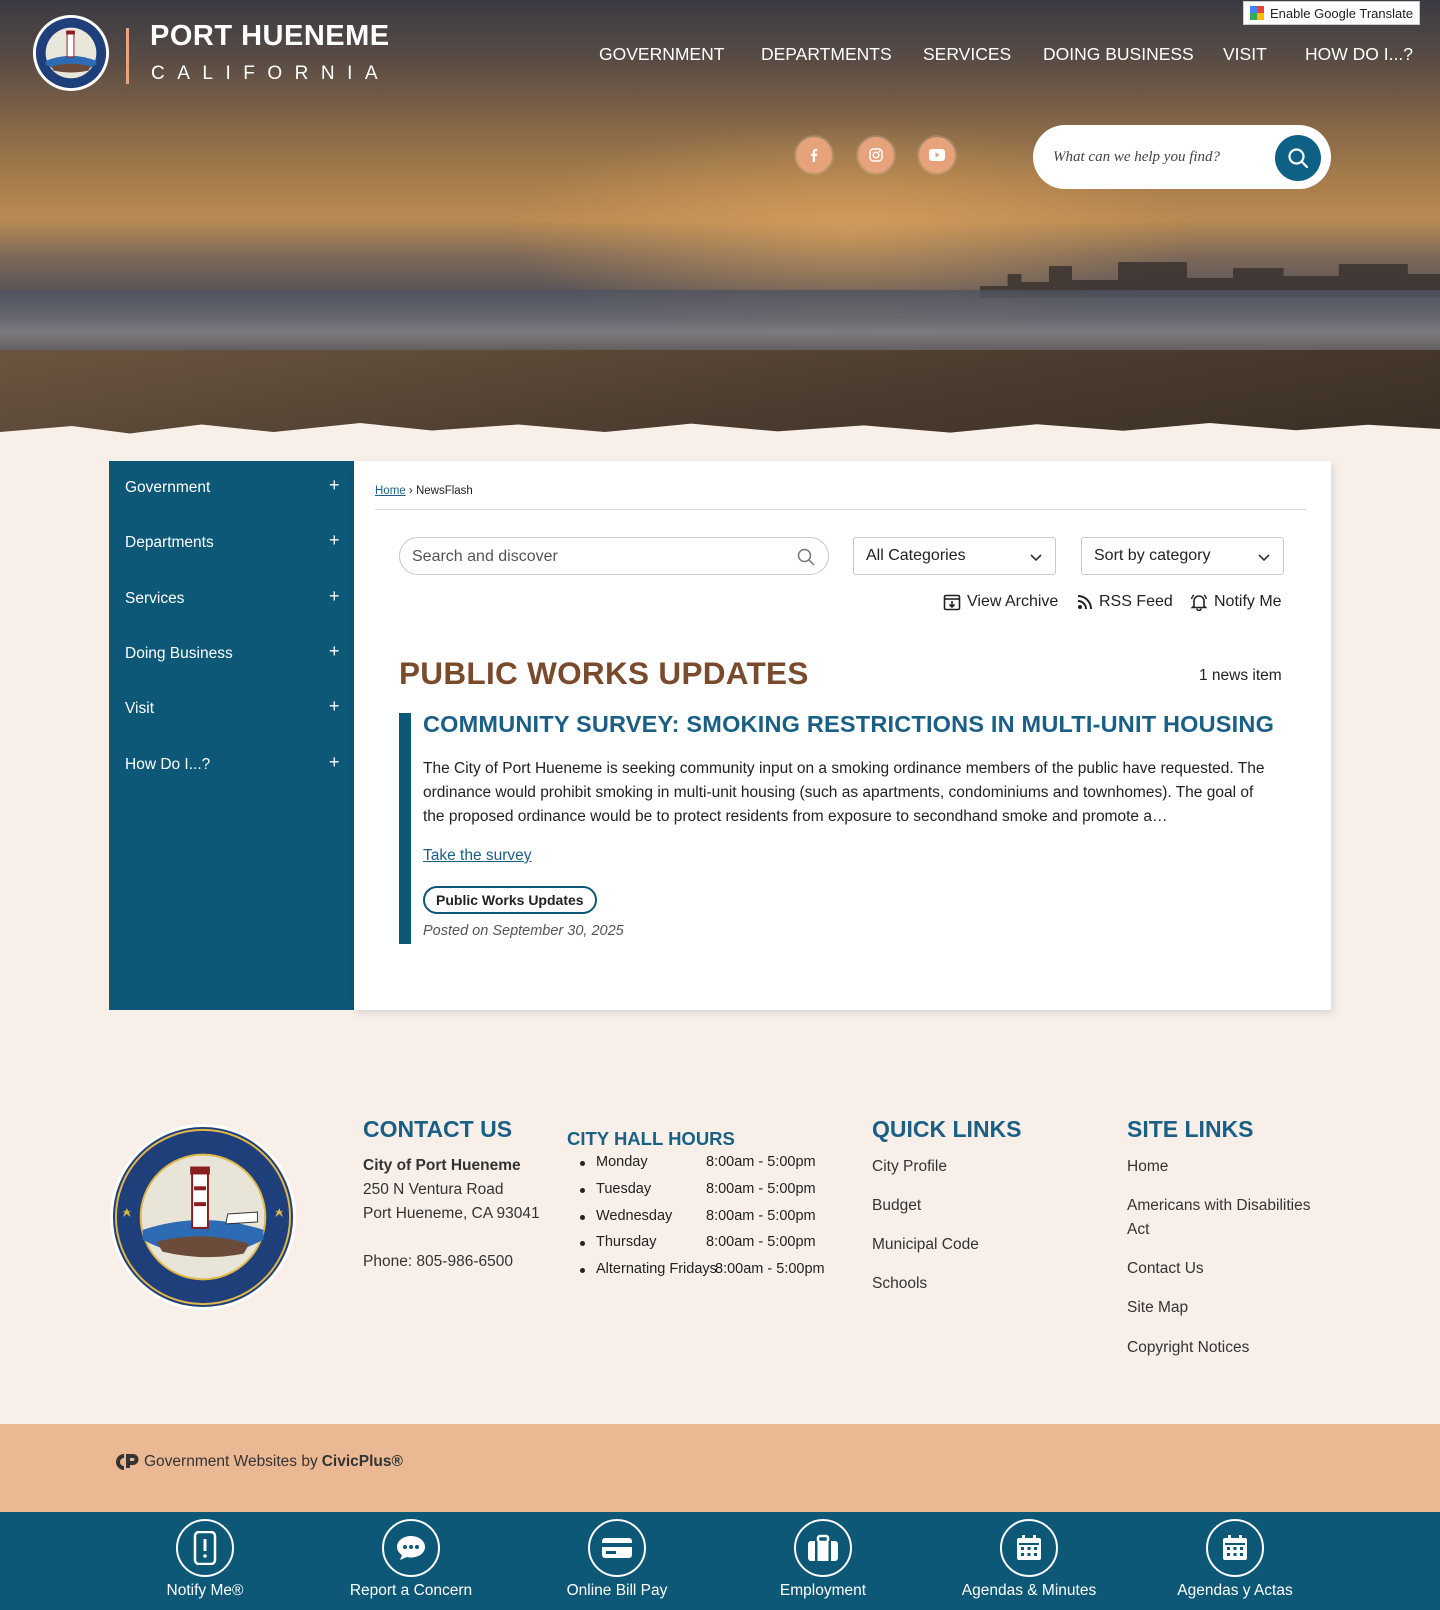 Image resolution: width=1440 pixels, height=1610 pixels. What do you see at coordinates (876, 155) in the screenshot?
I see `instagram-icon` at bounding box center [876, 155].